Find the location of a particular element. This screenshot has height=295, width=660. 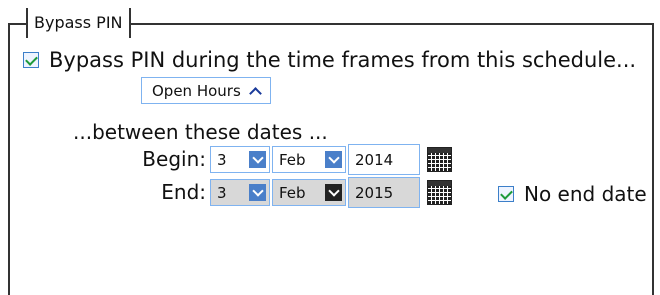

end-year-value: 2015 is located at coordinates (374, 192).